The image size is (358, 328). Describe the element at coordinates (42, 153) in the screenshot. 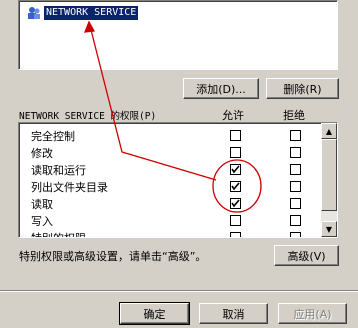

I see `permission-label: 修改` at that location.